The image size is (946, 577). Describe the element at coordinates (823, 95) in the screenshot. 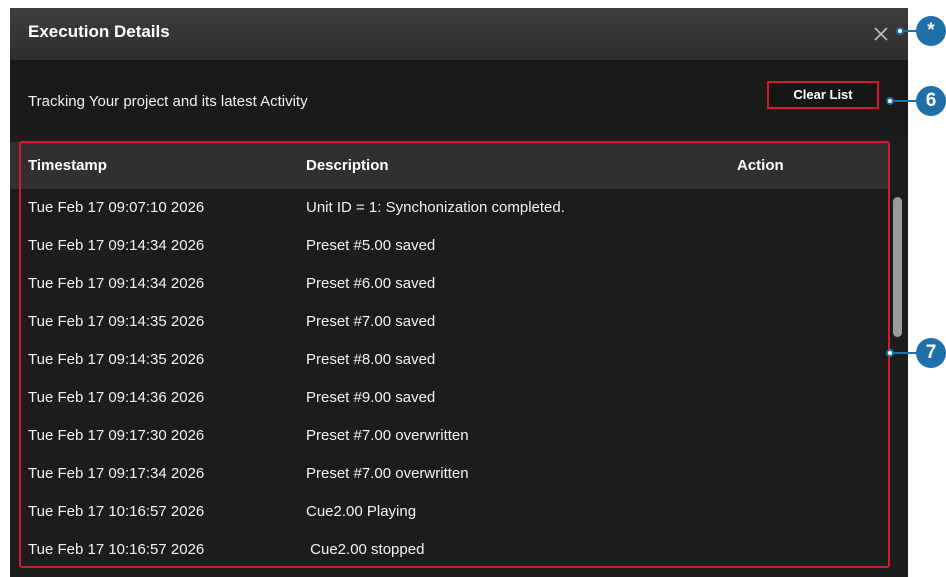

I see `clear-list-button: Clear List` at that location.